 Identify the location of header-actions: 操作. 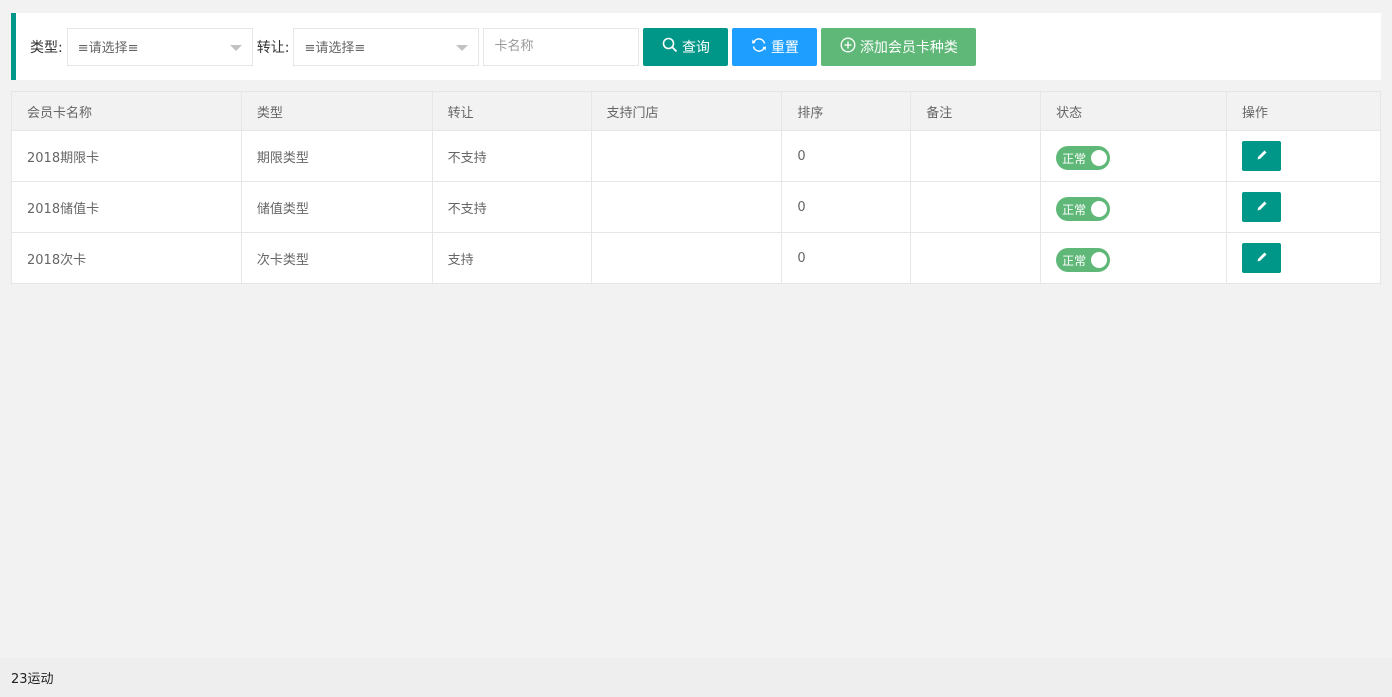
(1303, 111).